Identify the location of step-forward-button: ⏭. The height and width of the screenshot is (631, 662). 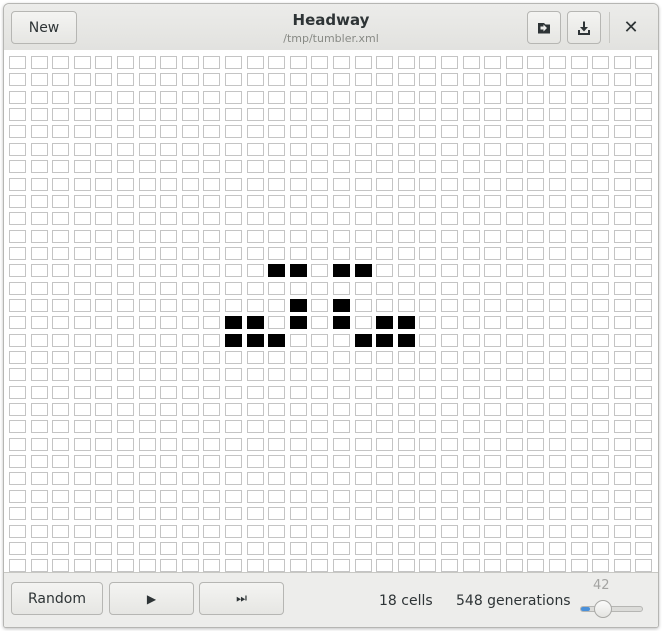
(241, 598).